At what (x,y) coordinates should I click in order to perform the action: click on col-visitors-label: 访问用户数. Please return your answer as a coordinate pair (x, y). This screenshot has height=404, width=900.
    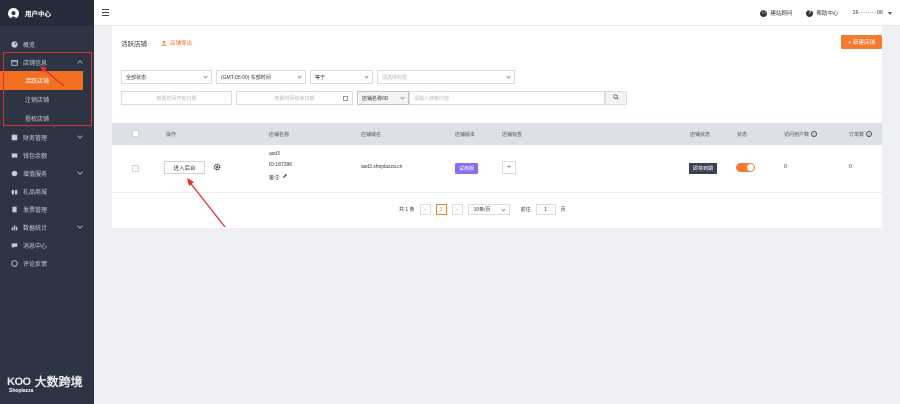
    Looking at the image, I should click on (797, 134).